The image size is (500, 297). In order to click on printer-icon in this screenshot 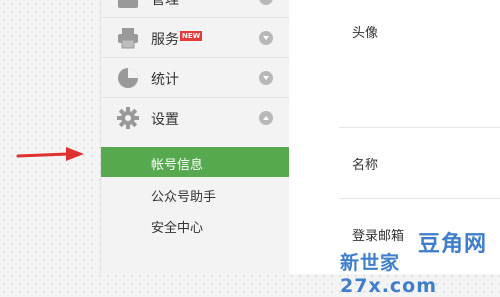, I will do `click(128, 38)`.